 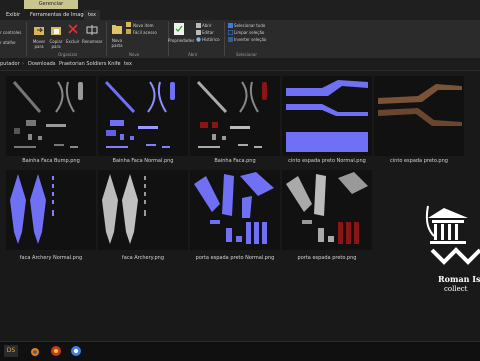 What do you see at coordinates (34, 351) in the screenshot?
I see `blender-icon` at bounding box center [34, 351].